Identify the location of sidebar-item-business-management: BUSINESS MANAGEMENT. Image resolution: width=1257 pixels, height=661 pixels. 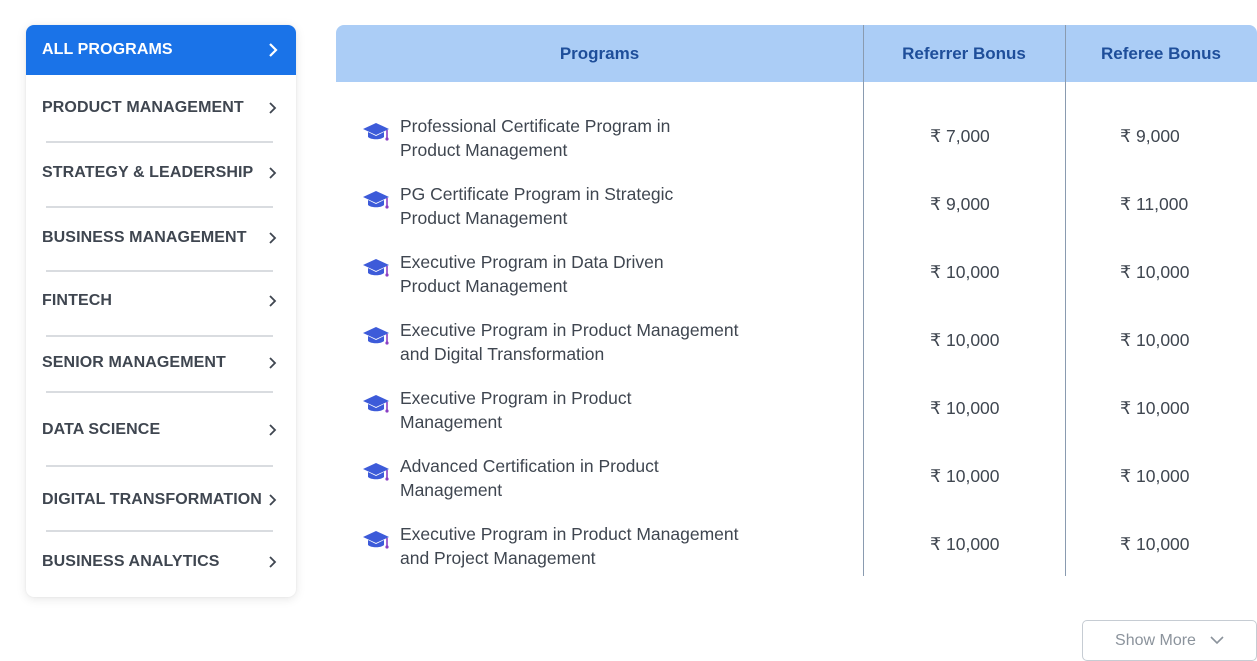
(161, 238).